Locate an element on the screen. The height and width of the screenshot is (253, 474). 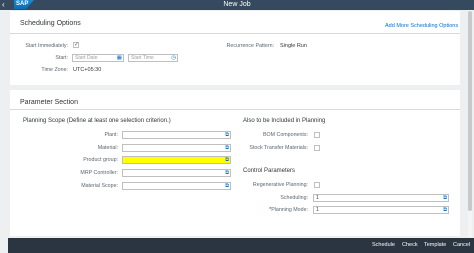
page-title: New Job is located at coordinates (237, 4).